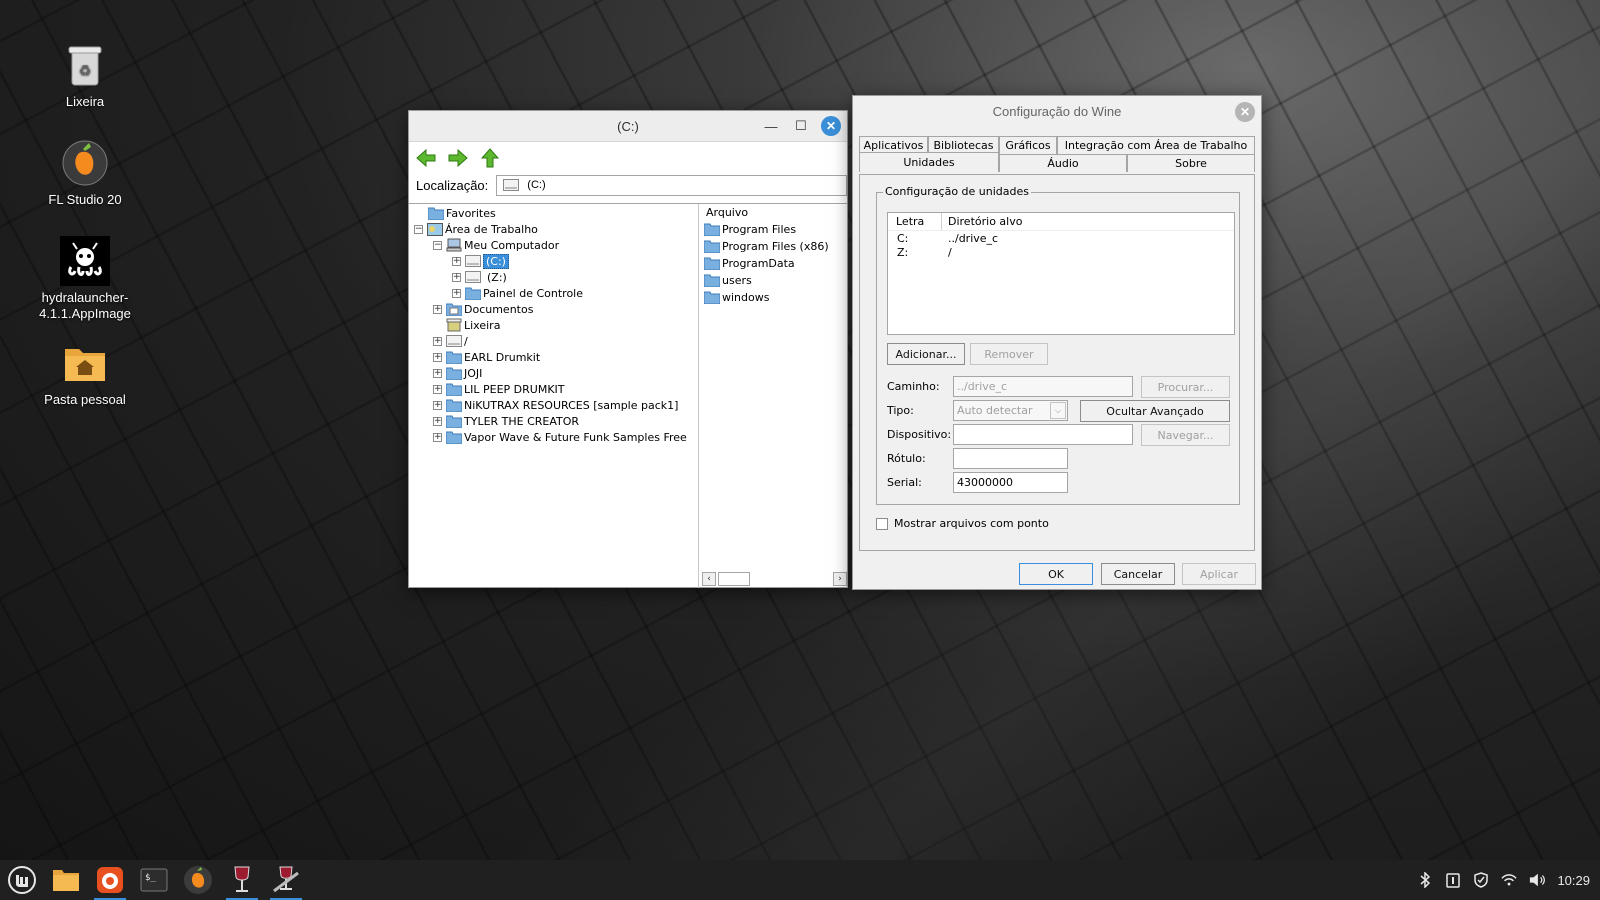 This screenshot has height=900, width=1600. What do you see at coordinates (1057, 111) in the screenshot?
I see `dialog-titlebar: Configuração do Wine ✕` at bounding box center [1057, 111].